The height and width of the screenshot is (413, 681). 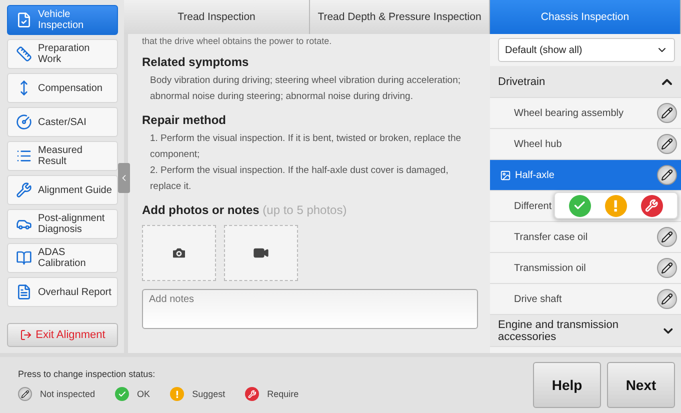 What do you see at coordinates (586, 50) in the screenshot?
I see `filter-dropdown: Default (show all)` at bounding box center [586, 50].